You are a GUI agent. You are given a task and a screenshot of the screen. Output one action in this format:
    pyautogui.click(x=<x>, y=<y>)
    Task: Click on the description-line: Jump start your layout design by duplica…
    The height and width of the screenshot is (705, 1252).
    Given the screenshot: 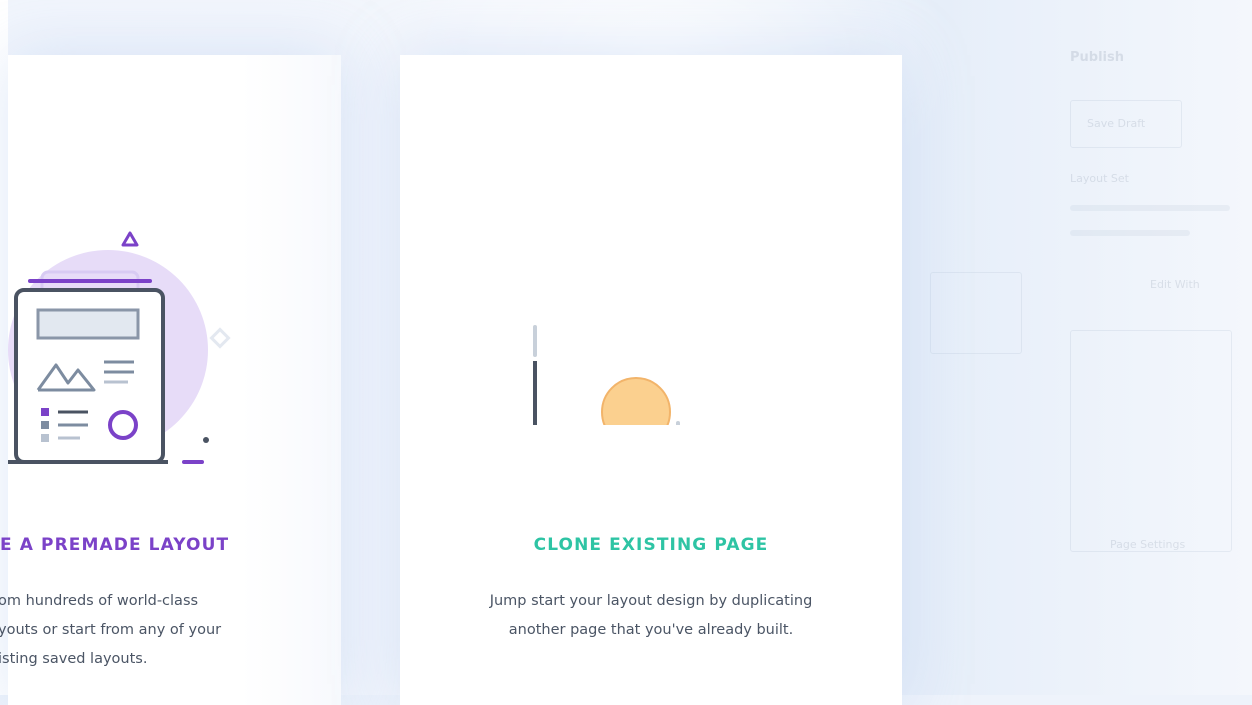 What is the action you would take?
    pyautogui.click(x=651, y=601)
    